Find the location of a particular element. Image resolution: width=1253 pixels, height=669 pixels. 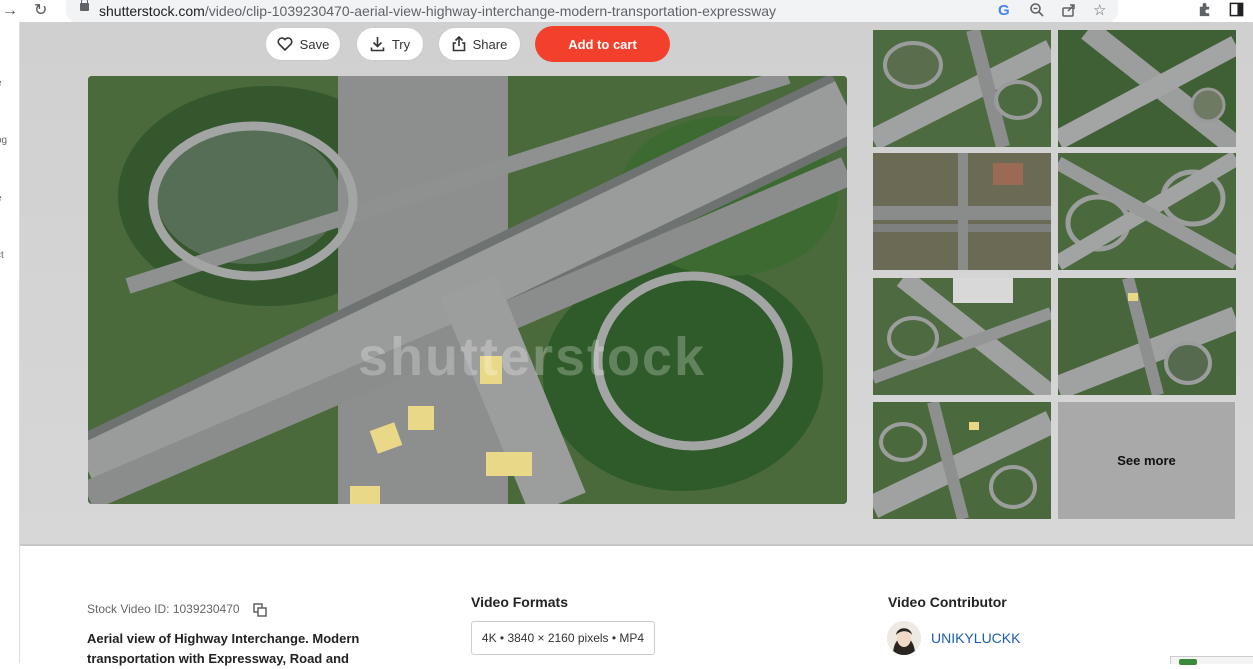

heart-icon is located at coordinates (285, 44).